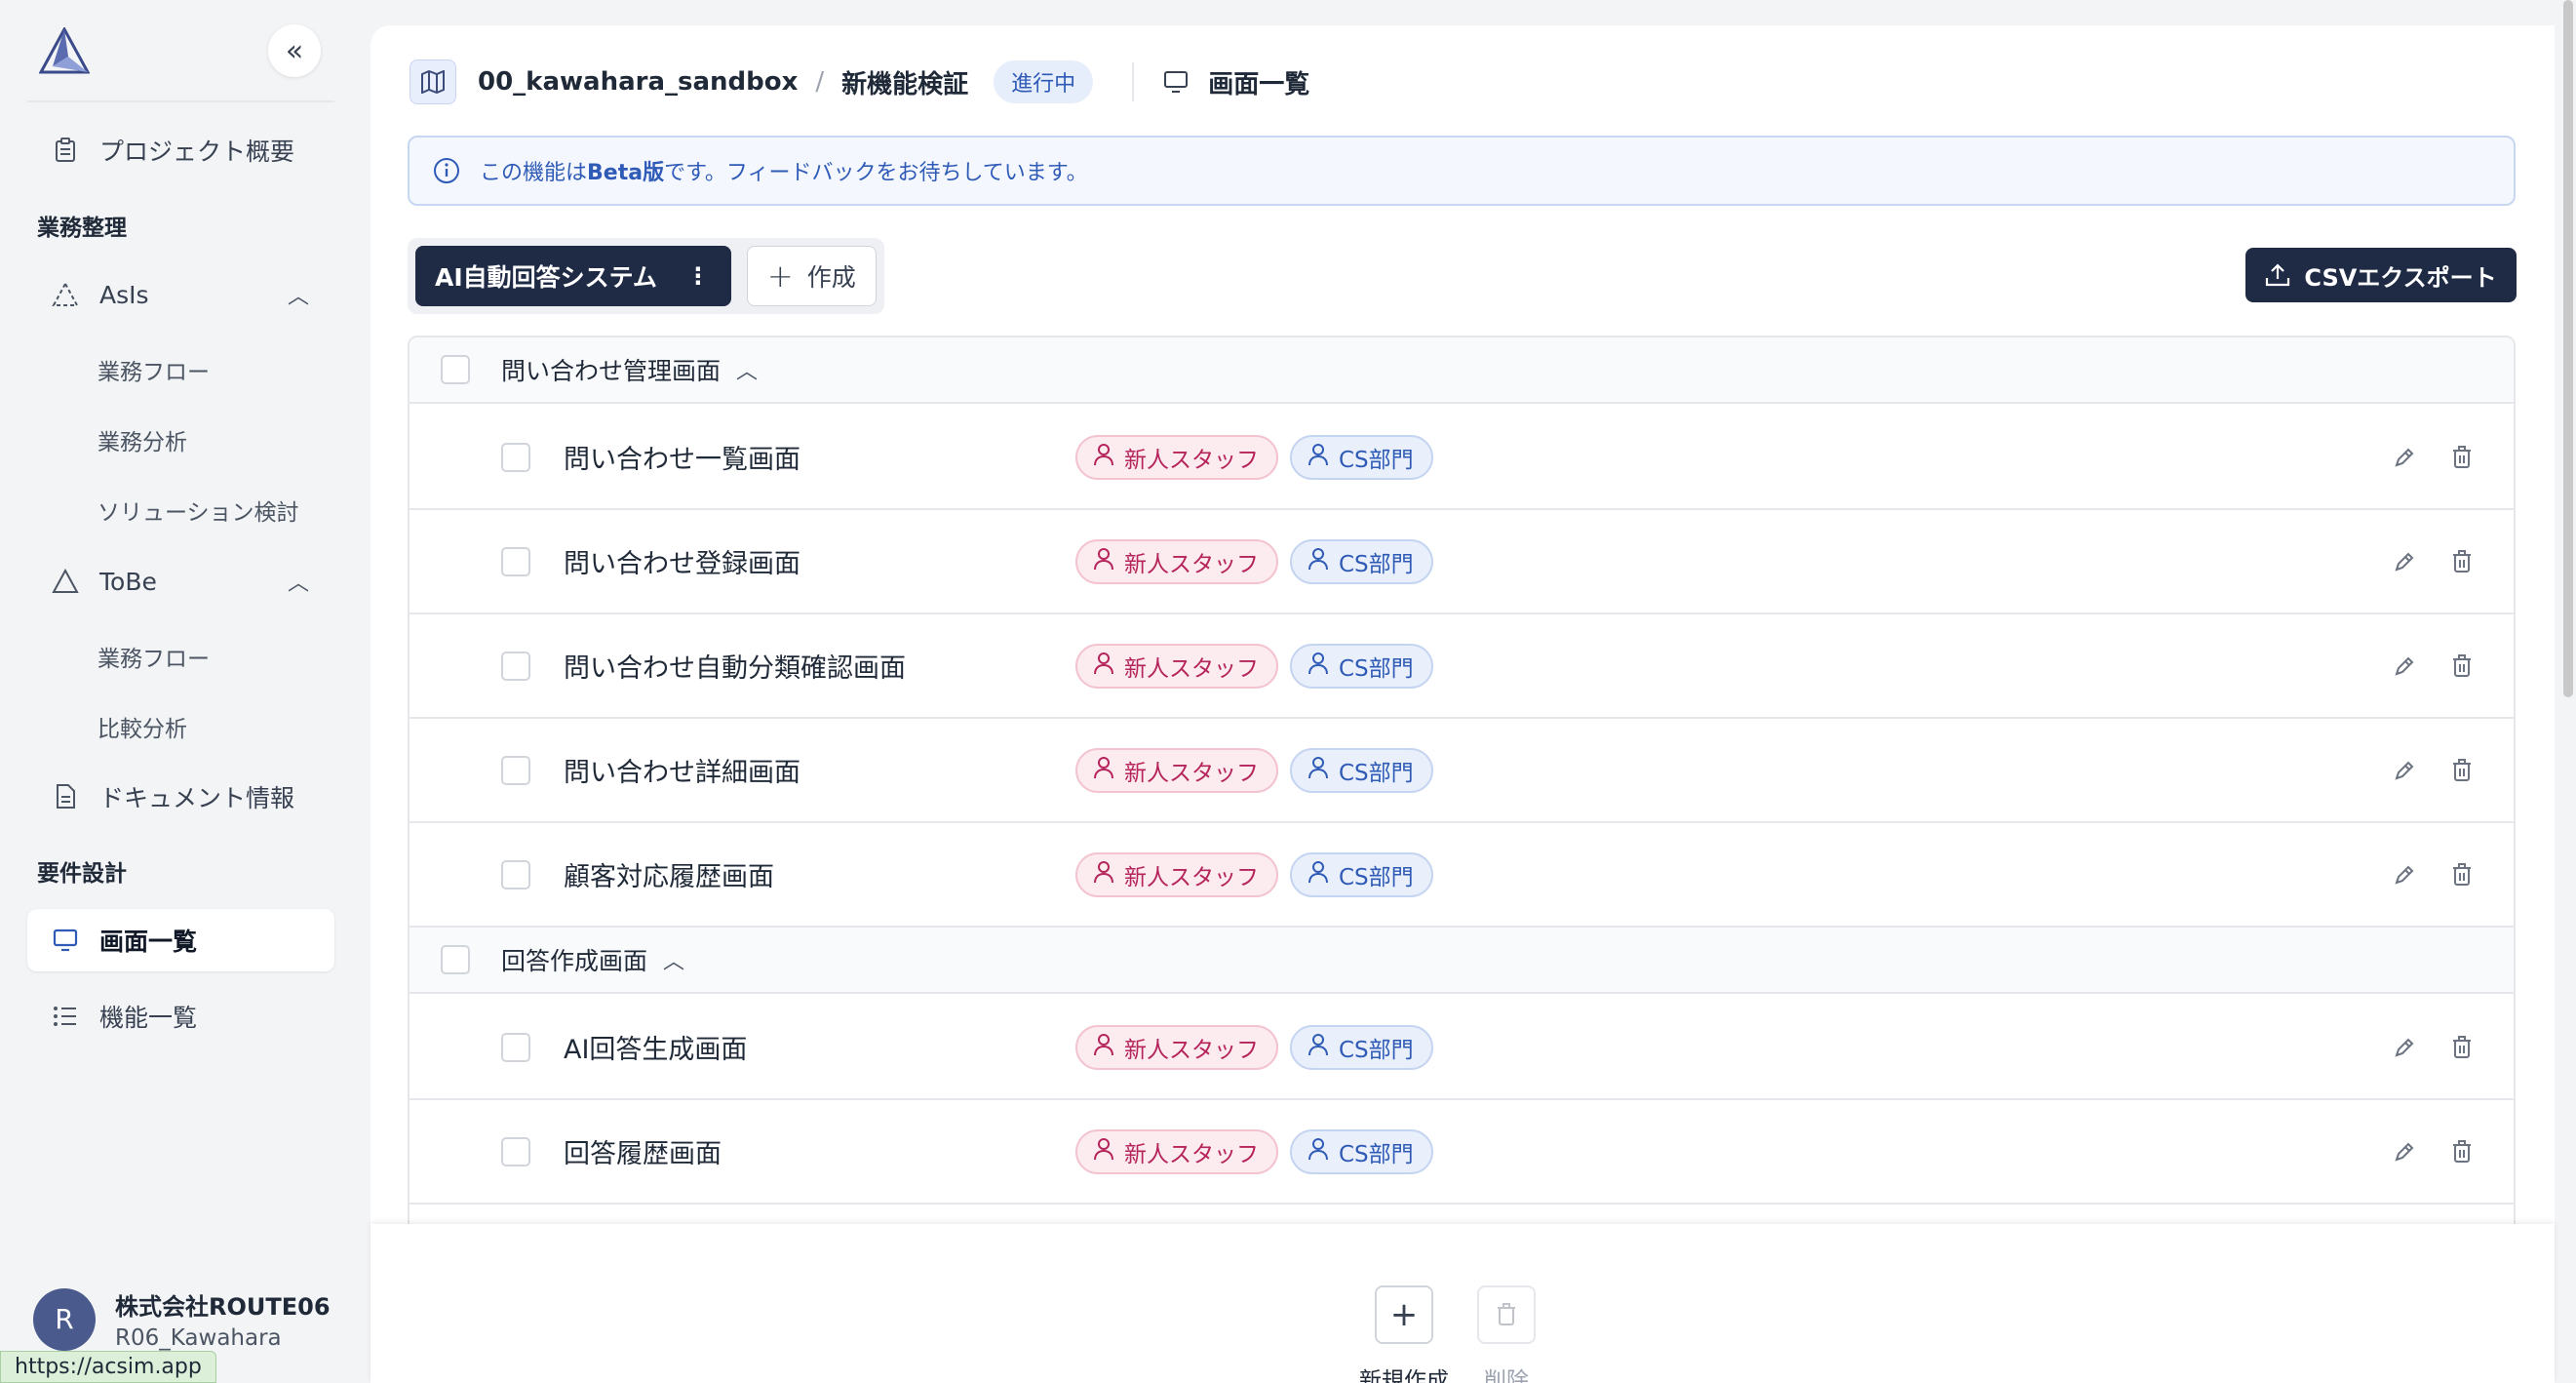  What do you see at coordinates (1463, 1304) in the screenshot?
I see `bottom-action-bar: + 新規作成 削除` at bounding box center [1463, 1304].